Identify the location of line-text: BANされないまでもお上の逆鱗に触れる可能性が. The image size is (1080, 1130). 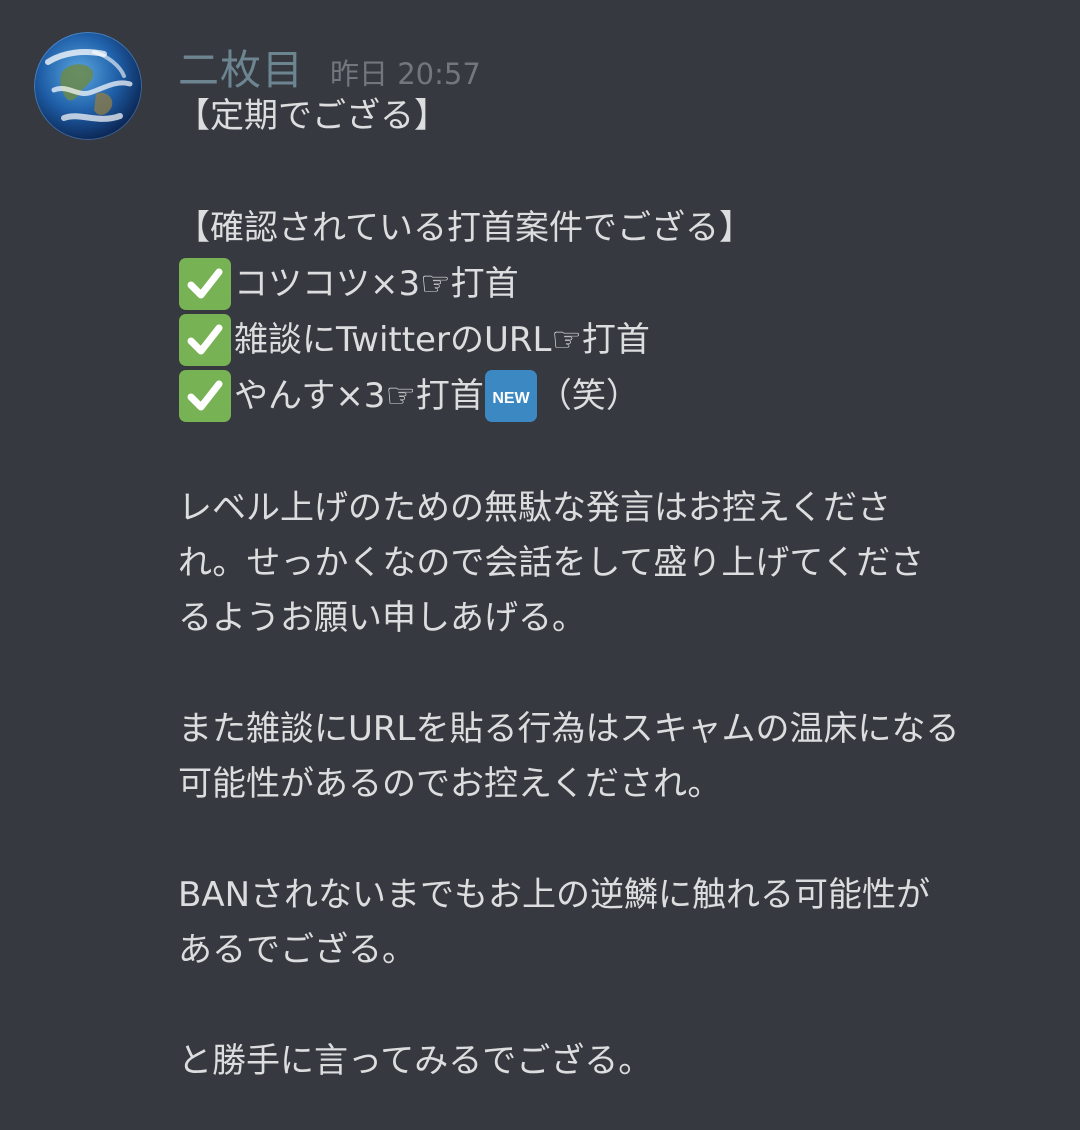
(554, 894).